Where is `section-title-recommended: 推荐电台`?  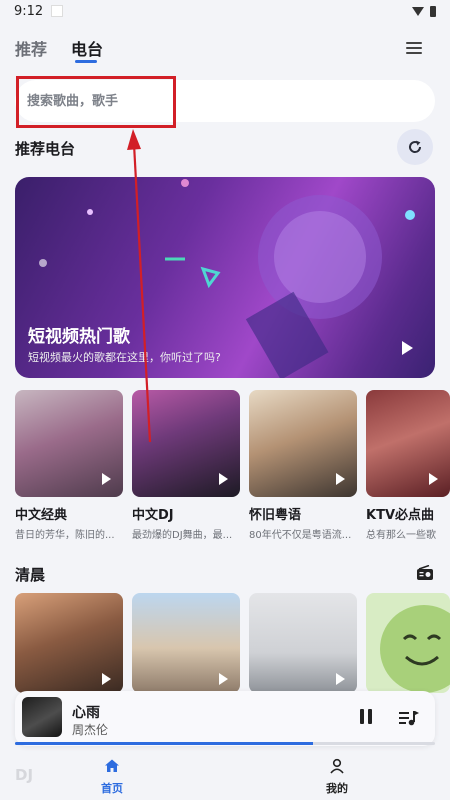 section-title-recommended: 推荐电台 is located at coordinates (45, 149).